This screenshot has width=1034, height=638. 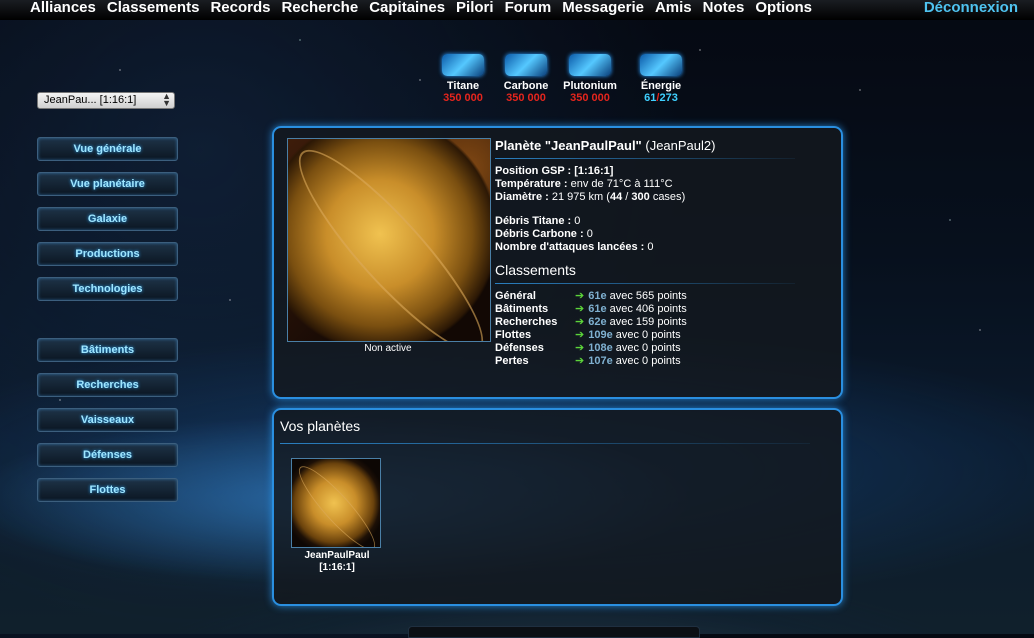 I want to click on resource-name: Carbone, so click(x=526, y=86).